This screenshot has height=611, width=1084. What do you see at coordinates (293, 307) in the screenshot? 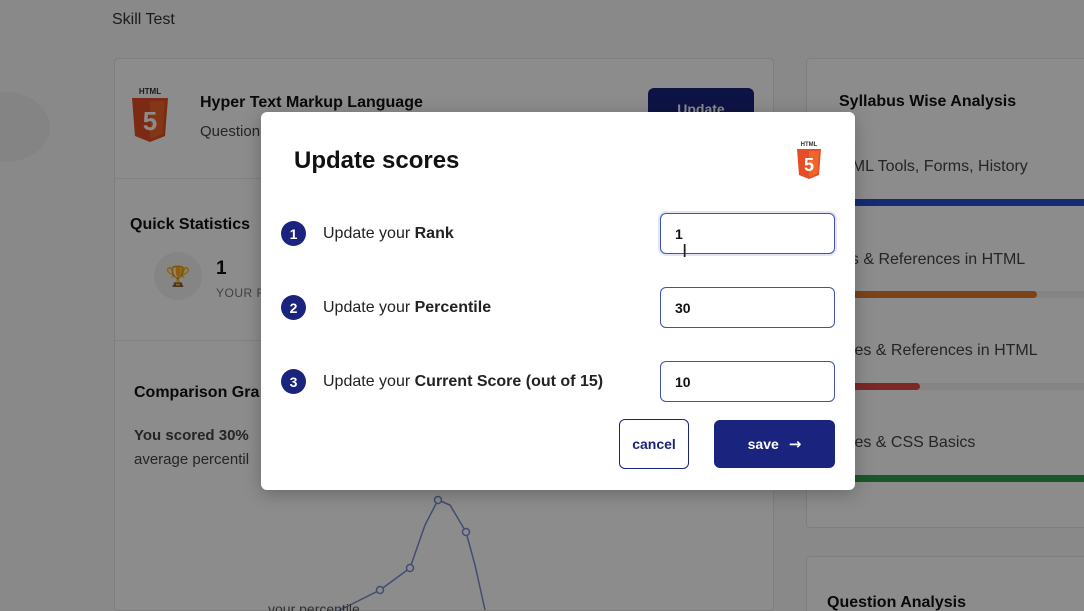
I see `step-number-badge: 2` at bounding box center [293, 307].